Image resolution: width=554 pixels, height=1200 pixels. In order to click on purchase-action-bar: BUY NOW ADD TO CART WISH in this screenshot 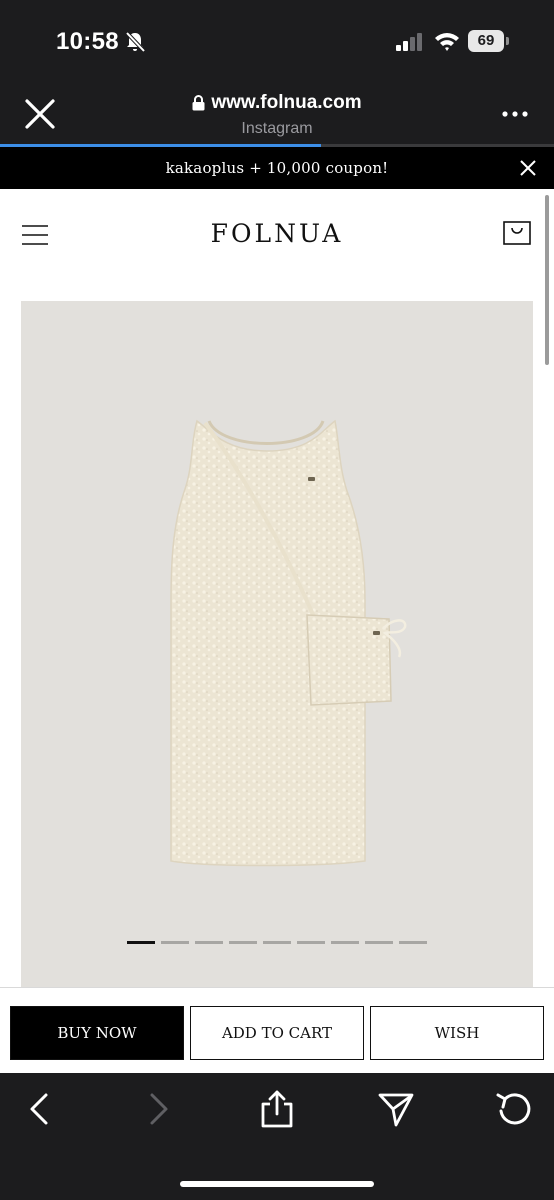, I will do `click(277, 1030)`.